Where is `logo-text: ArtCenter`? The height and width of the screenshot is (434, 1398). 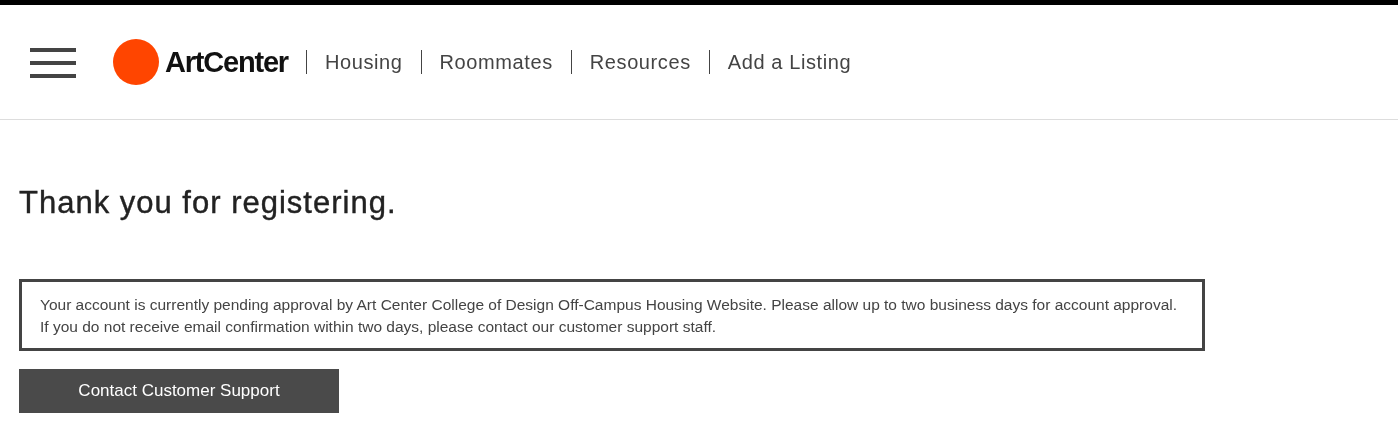
logo-text: ArtCenter is located at coordinates (226, 62).